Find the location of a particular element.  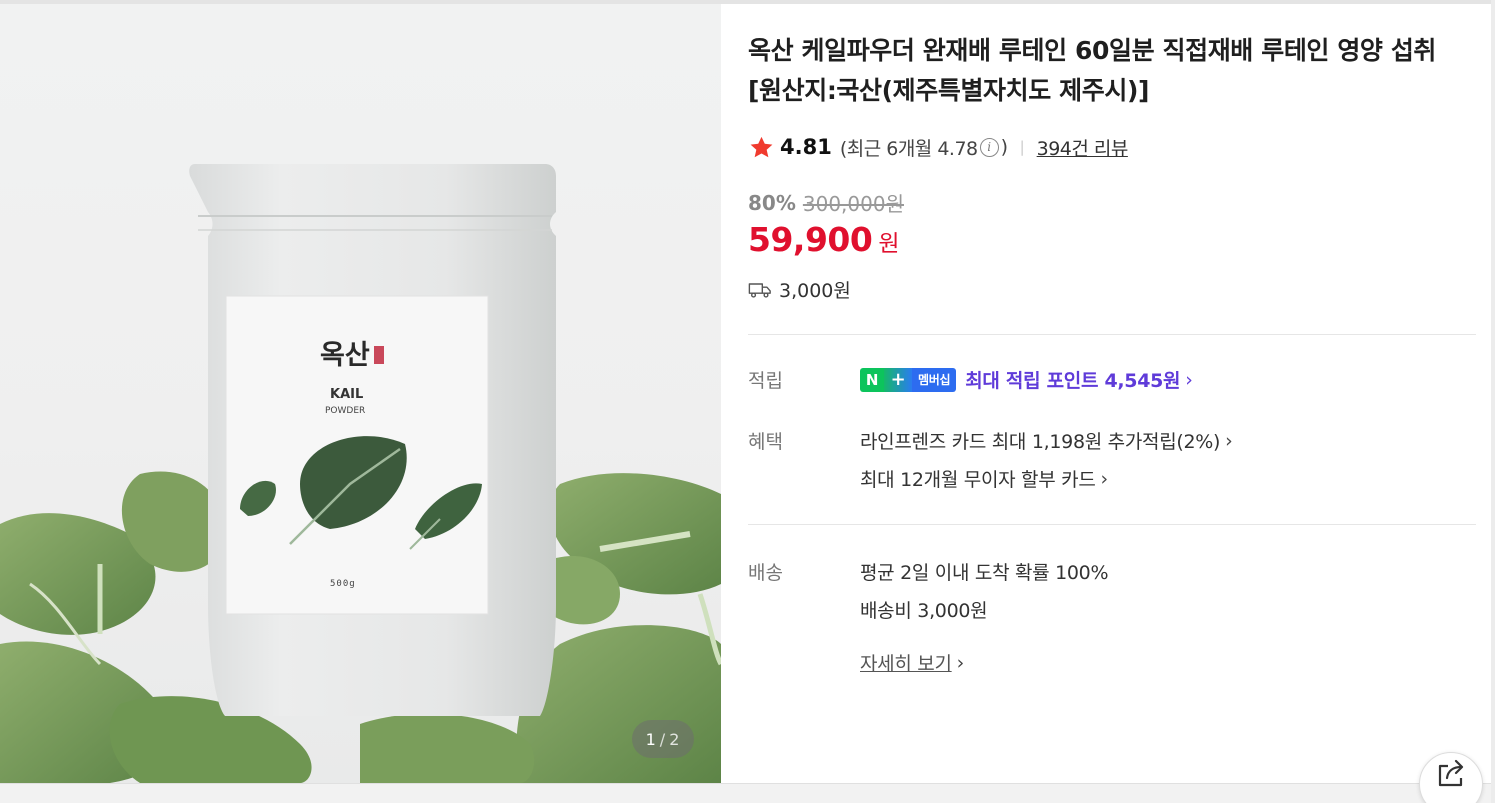

perks-label: 혜택 is located at coordinates (765, 442).